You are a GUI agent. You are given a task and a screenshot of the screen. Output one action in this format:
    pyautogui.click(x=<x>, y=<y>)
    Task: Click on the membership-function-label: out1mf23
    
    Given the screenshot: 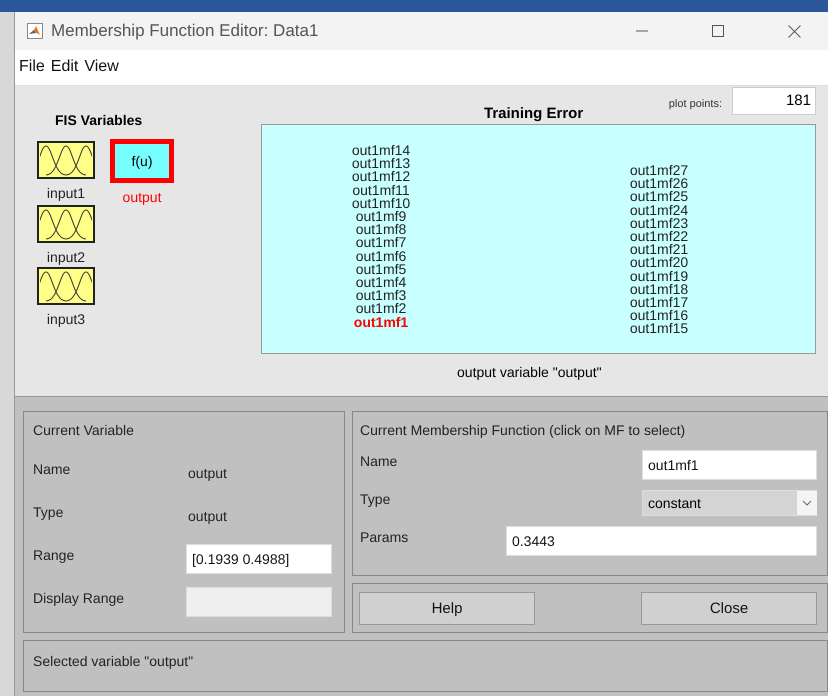 What is the action you would take?
    pyautogui.click(x=659, y=223)
    